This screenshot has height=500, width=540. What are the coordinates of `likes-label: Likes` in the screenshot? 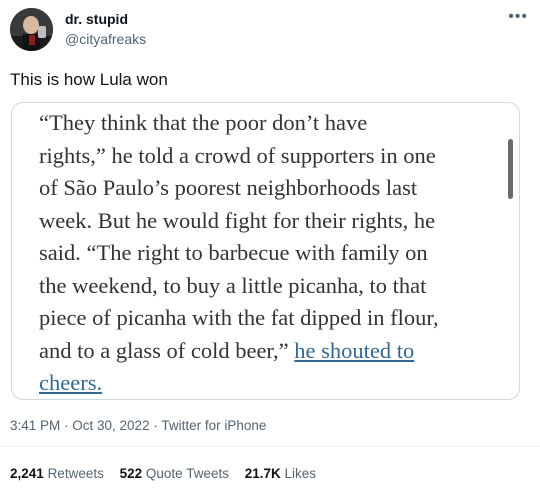 It's located at (300, 473).